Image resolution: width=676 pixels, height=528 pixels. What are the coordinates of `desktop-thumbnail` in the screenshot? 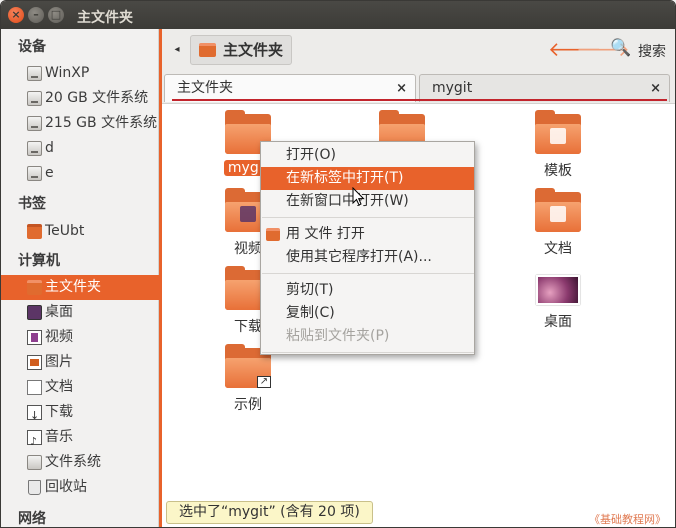 It's located at (558, 290).